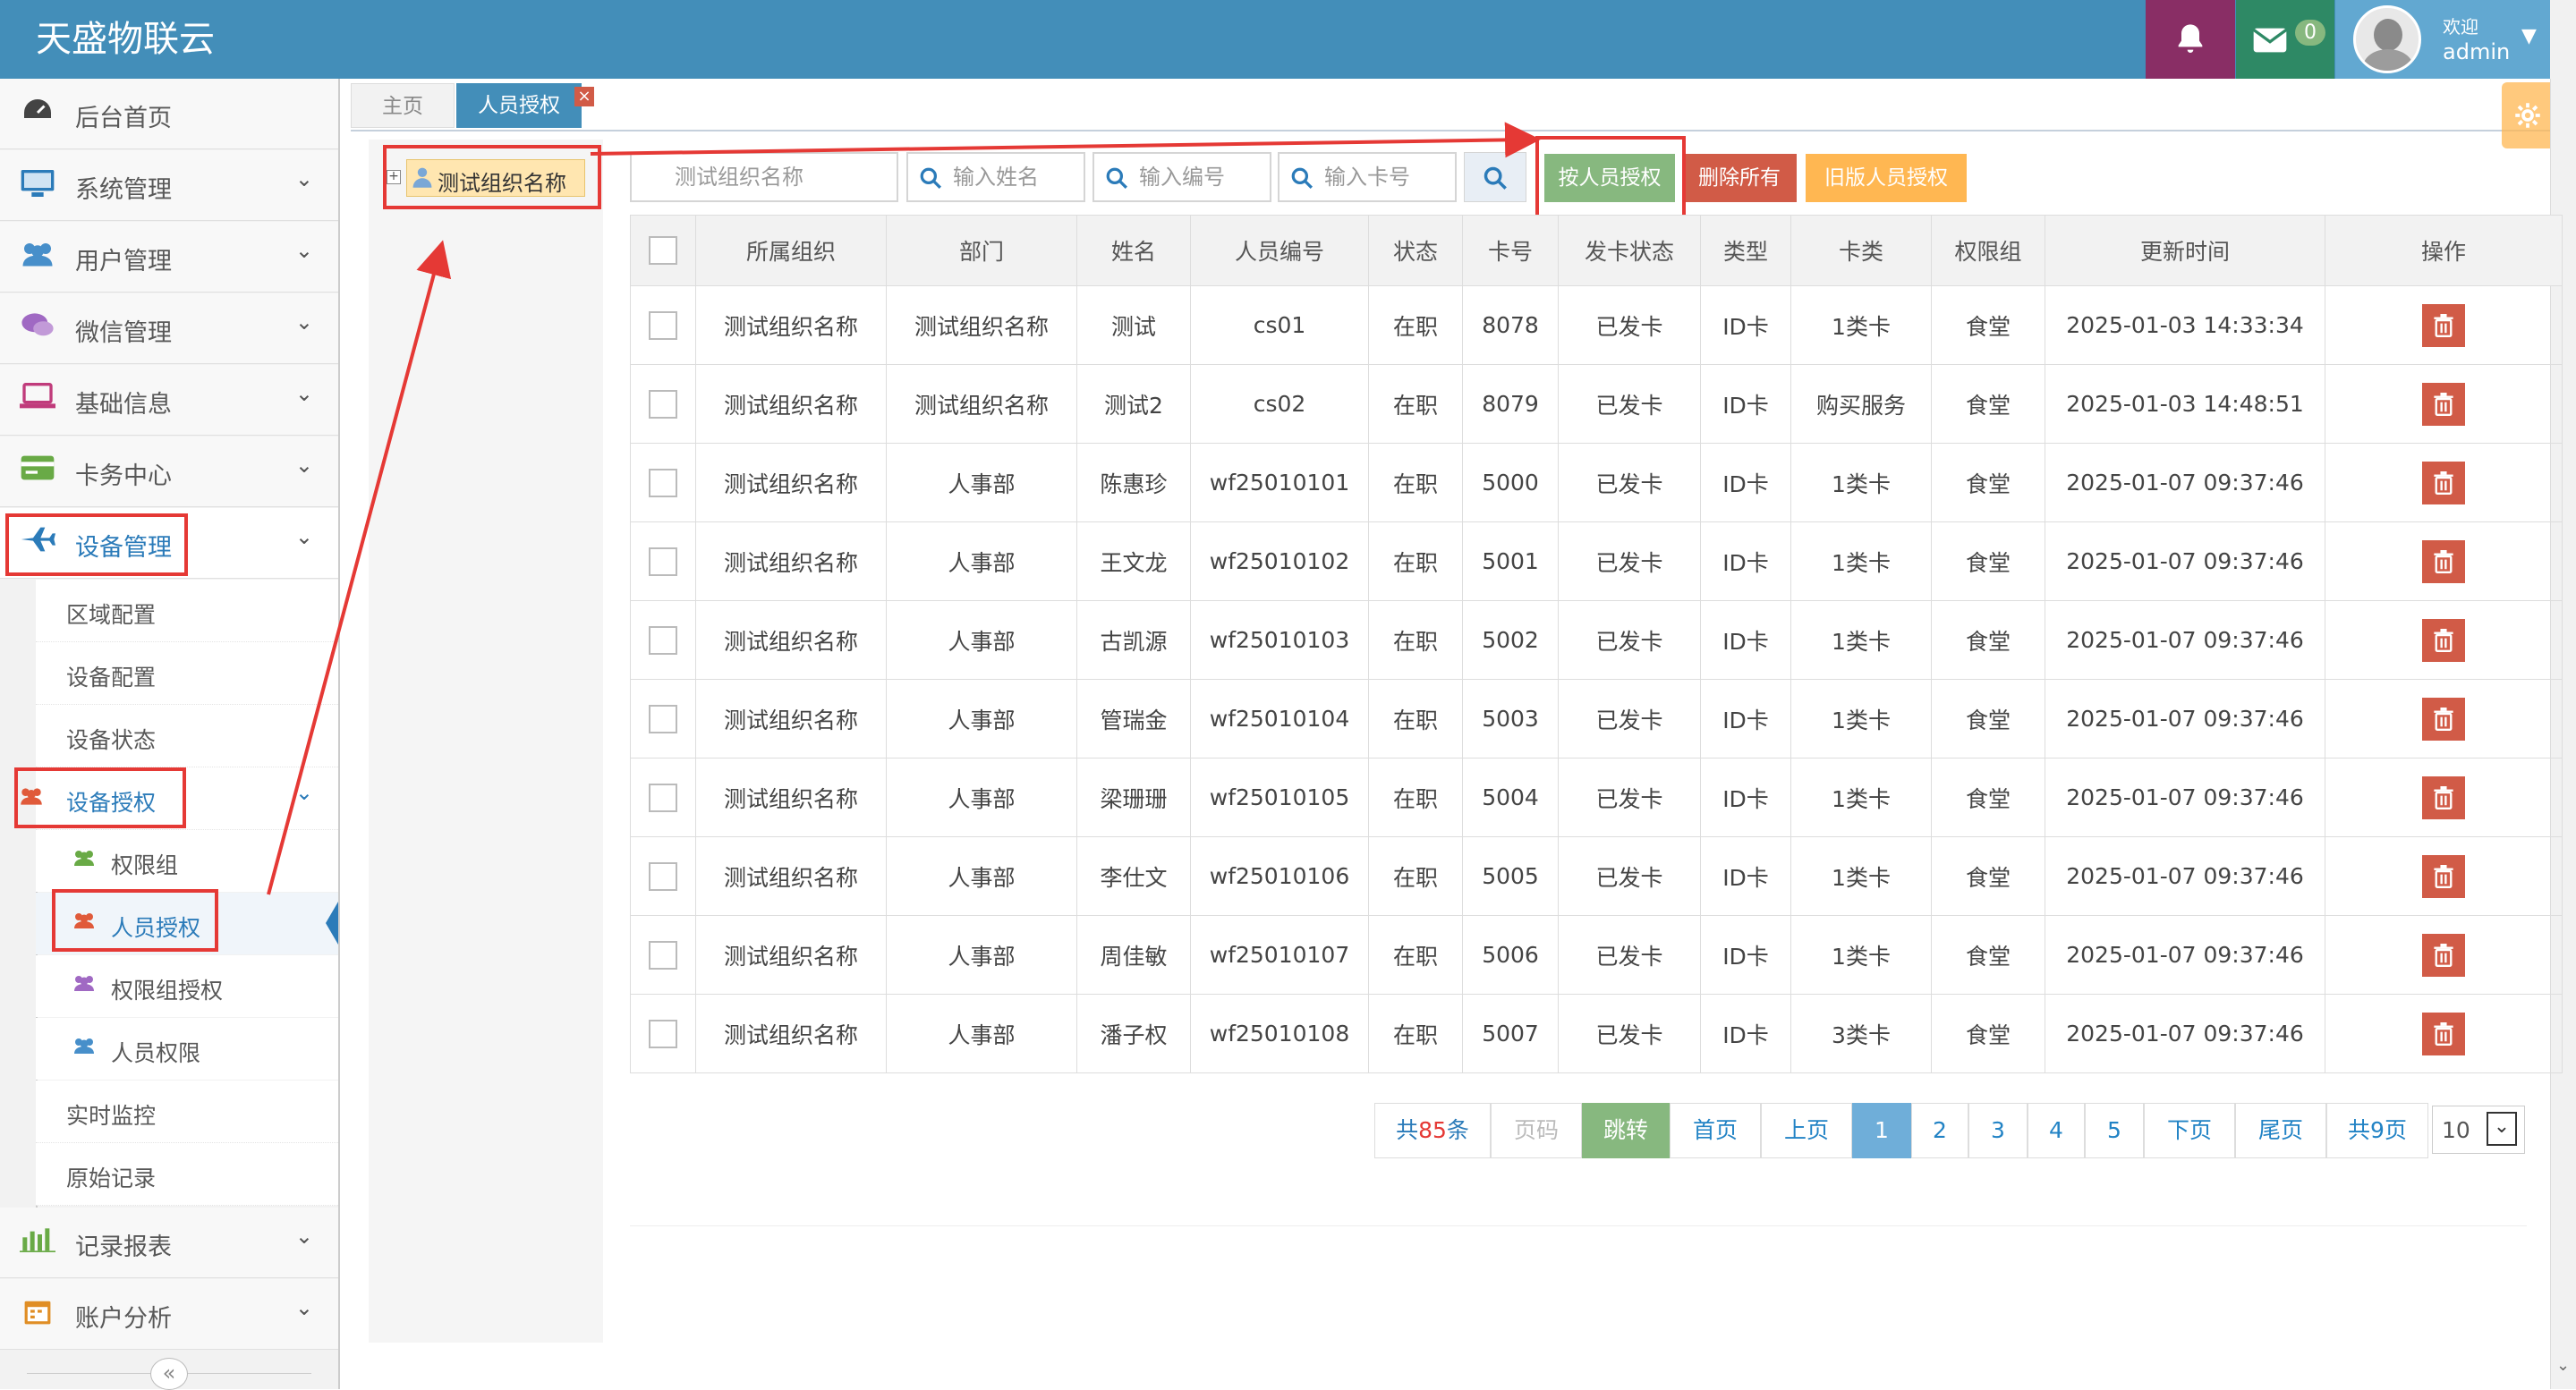 This screenshot has width=2576, height=1390. I want to click on org-select-input: 测试组织名称, so click(764, 177).